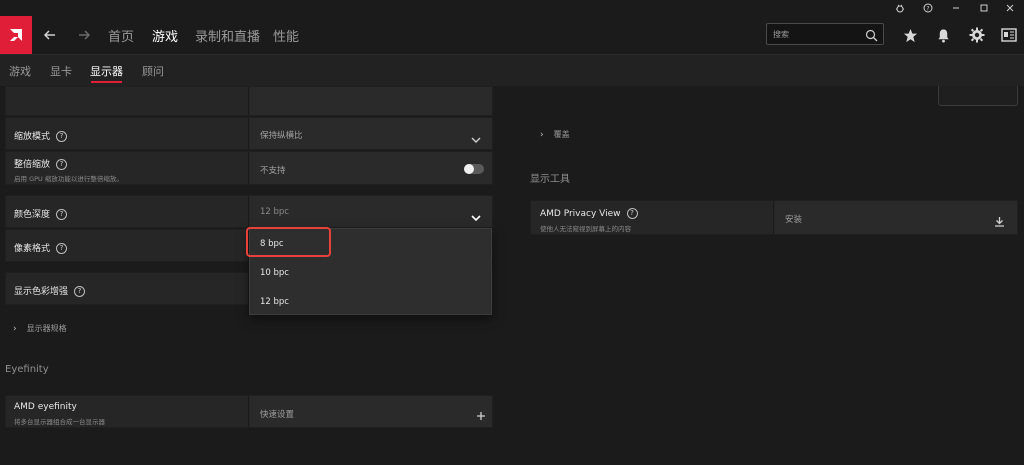 The width and height of the screenshot is (1024, 465). I want to click on amd-eyefinity-description: 将多台显示器组合成一台显示器, so click(59, 422).